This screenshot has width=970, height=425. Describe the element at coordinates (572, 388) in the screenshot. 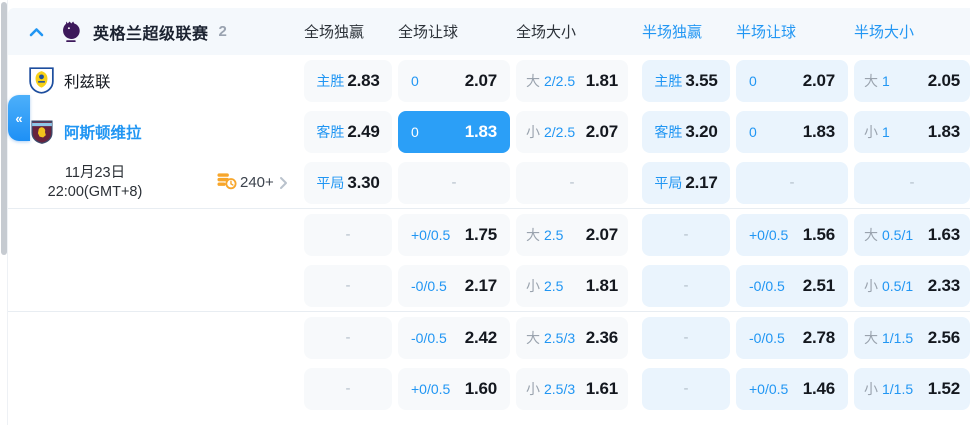

I see `odds-cell-ft-ou: 小 2.5/3 1.61` at that location.